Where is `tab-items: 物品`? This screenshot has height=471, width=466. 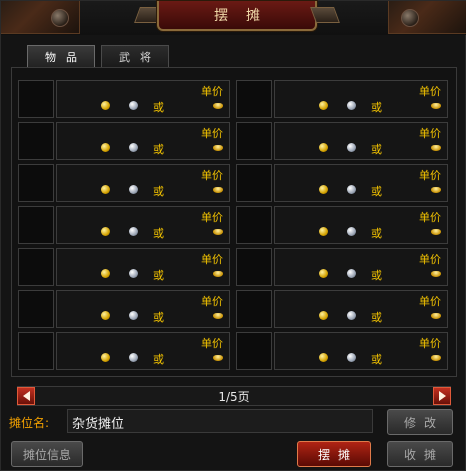 tab-items: 物品 is located at coordinates (61, 56).